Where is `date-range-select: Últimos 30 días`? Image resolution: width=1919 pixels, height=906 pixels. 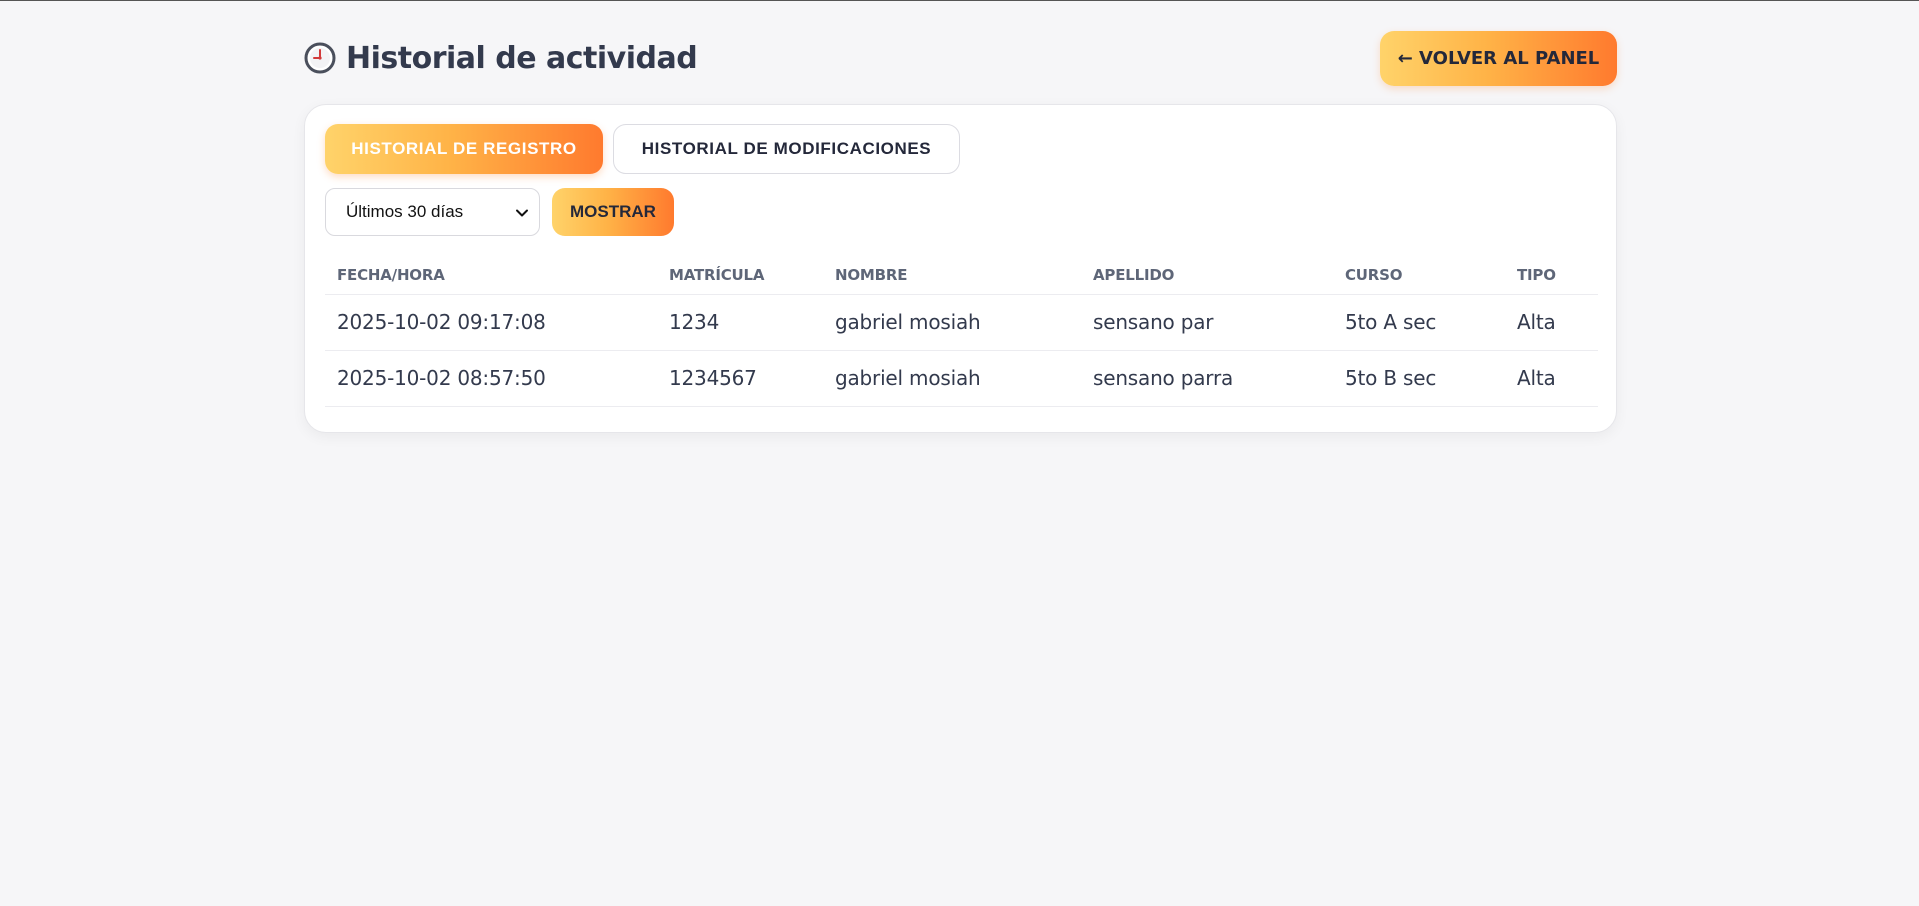 date-range-select: Últimos 30 días is located at coordinates (432, 212).